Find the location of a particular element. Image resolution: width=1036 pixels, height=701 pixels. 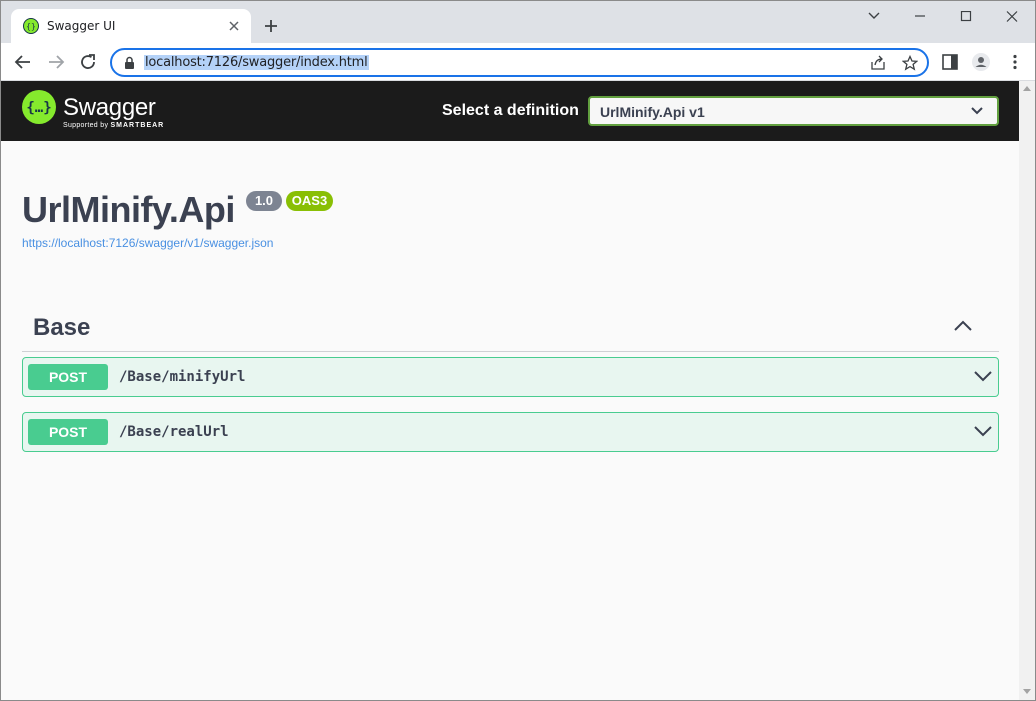

side-panel-icon is located at coordinates (950, 62).